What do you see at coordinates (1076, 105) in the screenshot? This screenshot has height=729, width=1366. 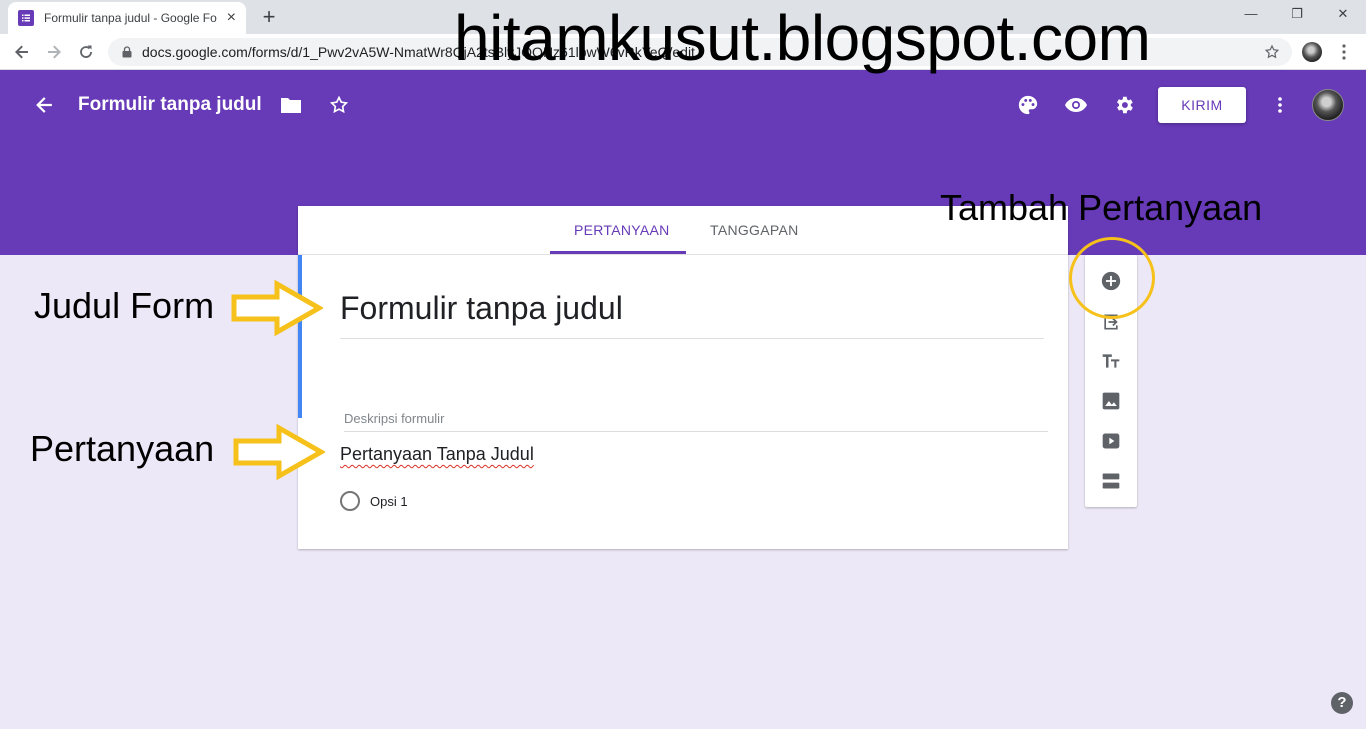 I see `preview-eye-icon` at bounding box center [1076, 105].